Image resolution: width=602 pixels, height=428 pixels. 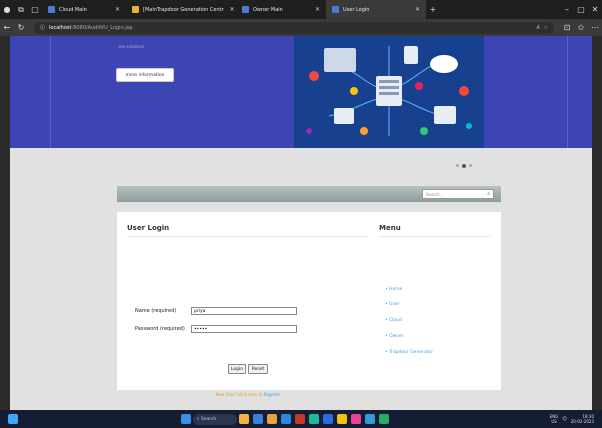 What do you see at coordinates (595, 10) in the screenshot?
I see `close-window-icon: ✕` at bounding box center [595, 10].